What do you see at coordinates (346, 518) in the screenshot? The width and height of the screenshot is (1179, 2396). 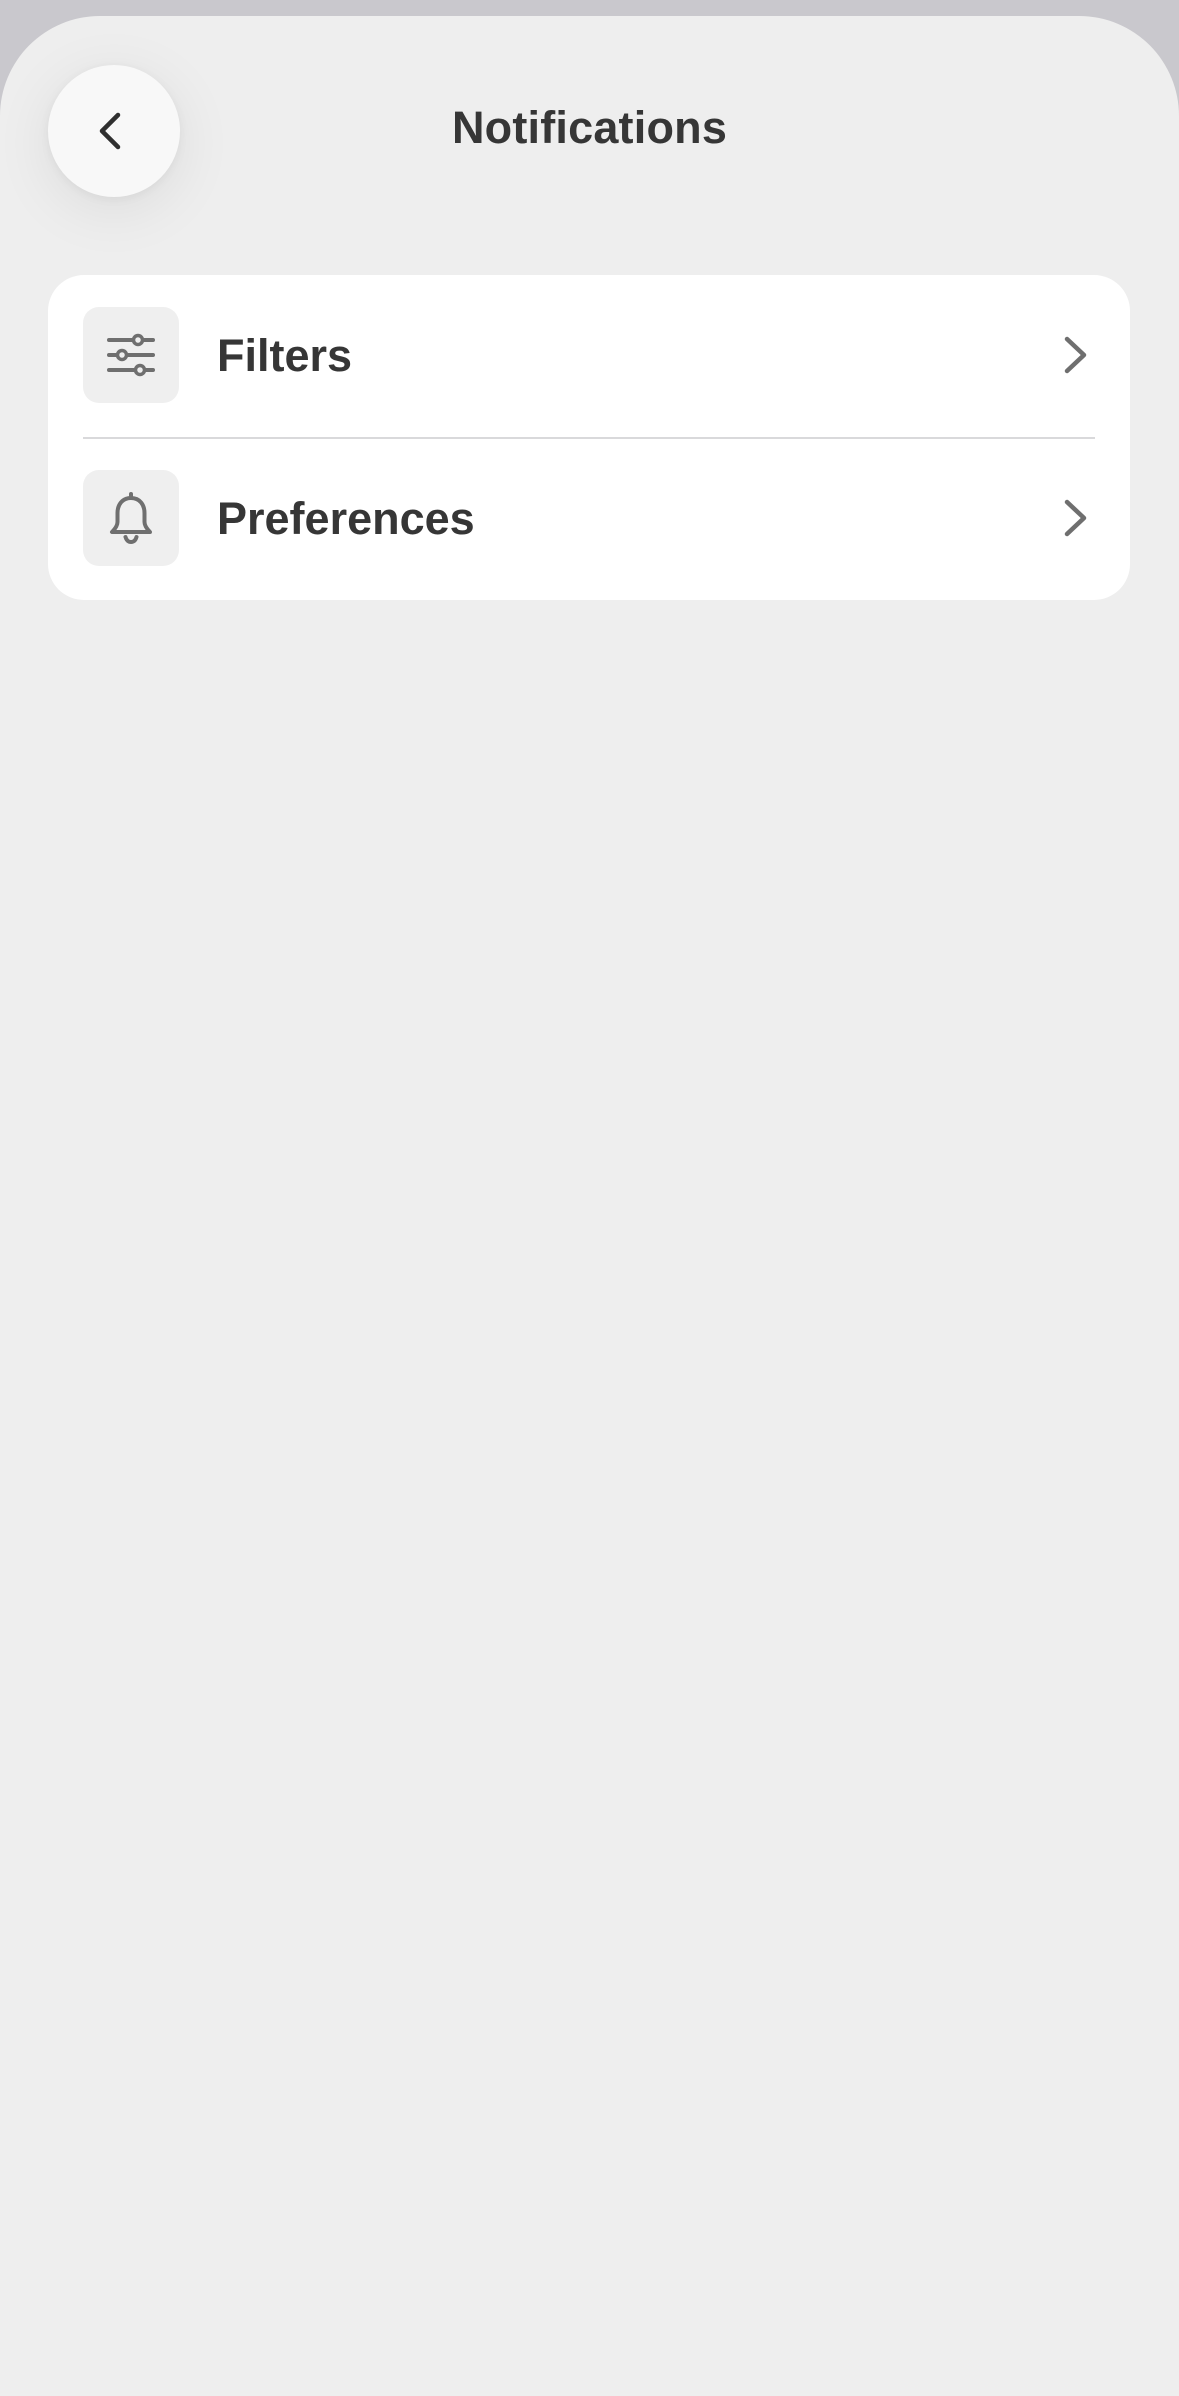 I see `preferences-label: Preferences` at bounding box center [346, 518].